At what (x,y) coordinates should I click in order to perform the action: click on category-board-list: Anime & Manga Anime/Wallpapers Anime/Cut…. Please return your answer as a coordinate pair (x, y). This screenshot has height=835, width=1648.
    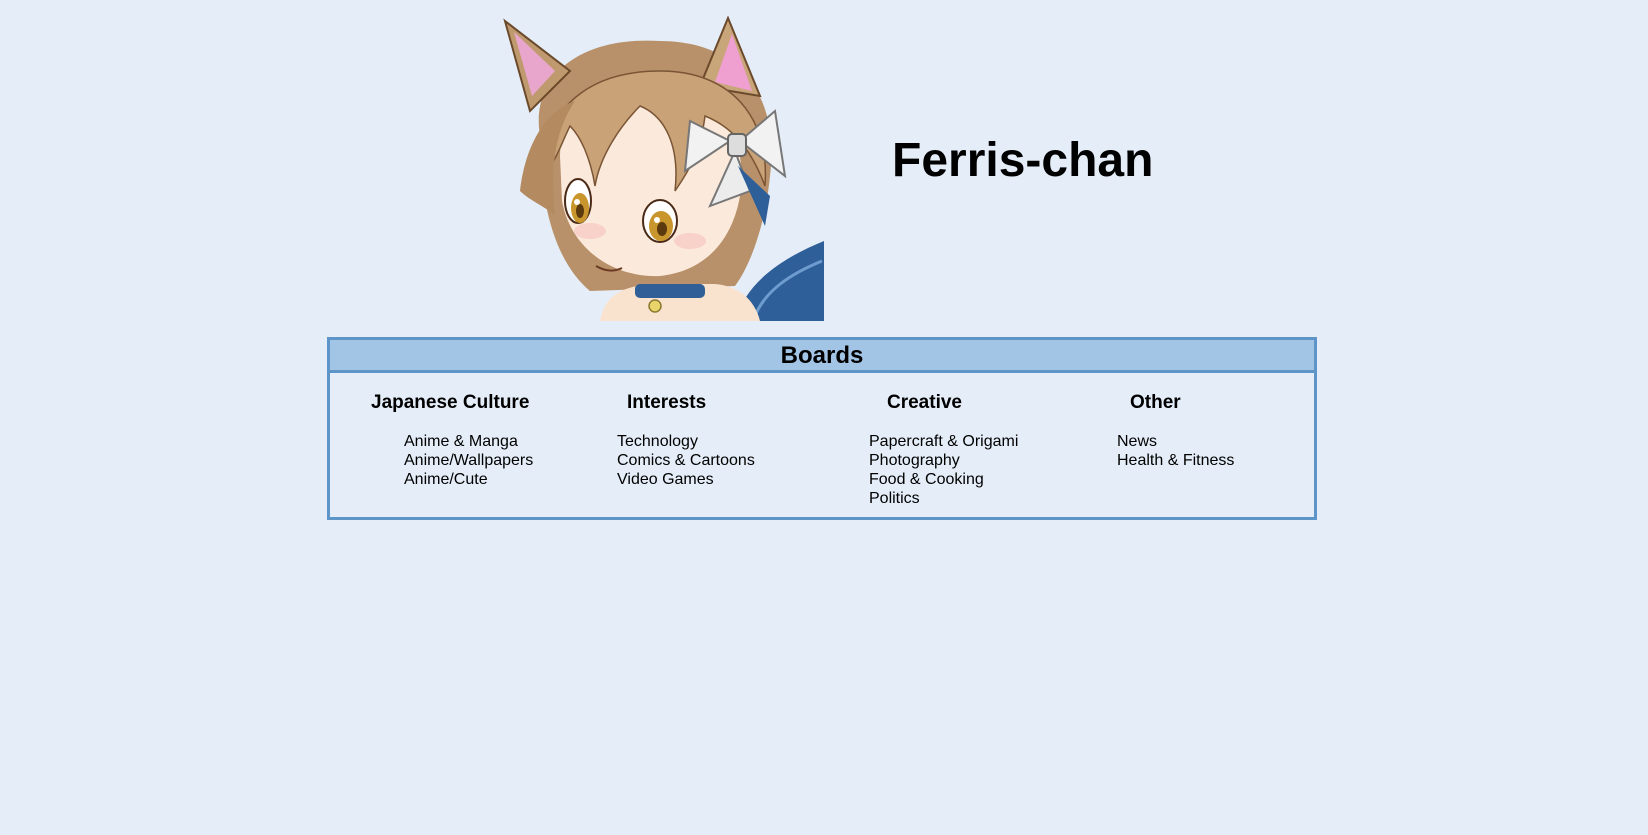
    Looking at the image, I should click on (468, 460).